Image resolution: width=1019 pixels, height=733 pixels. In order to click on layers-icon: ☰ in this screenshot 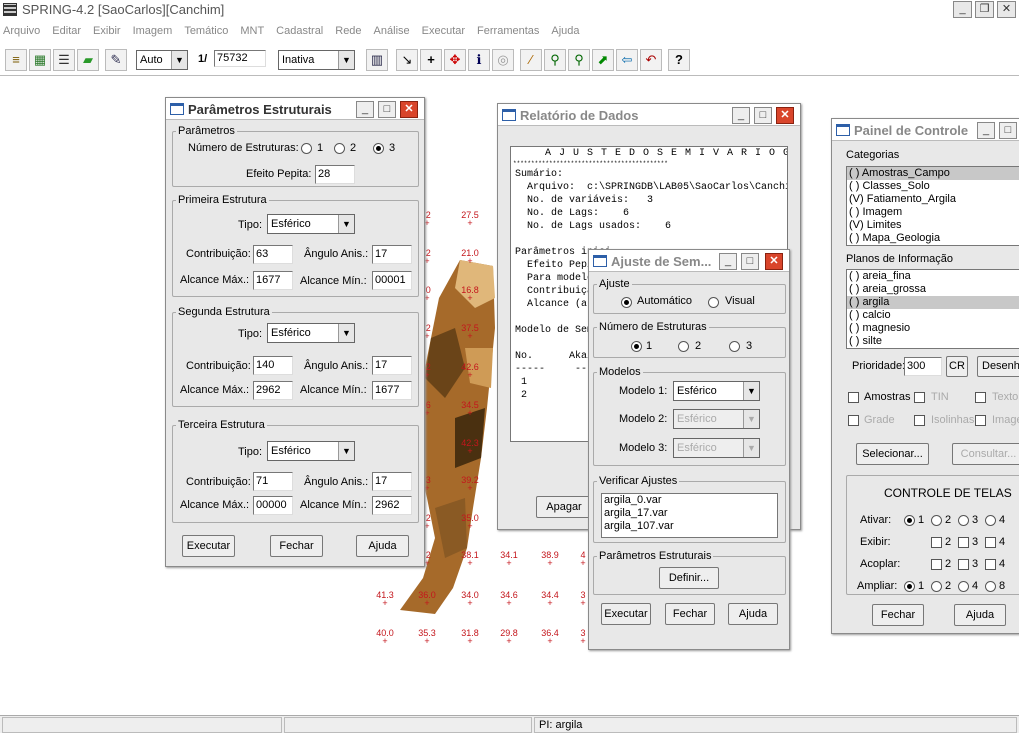, I will do `click(64, 60)`.